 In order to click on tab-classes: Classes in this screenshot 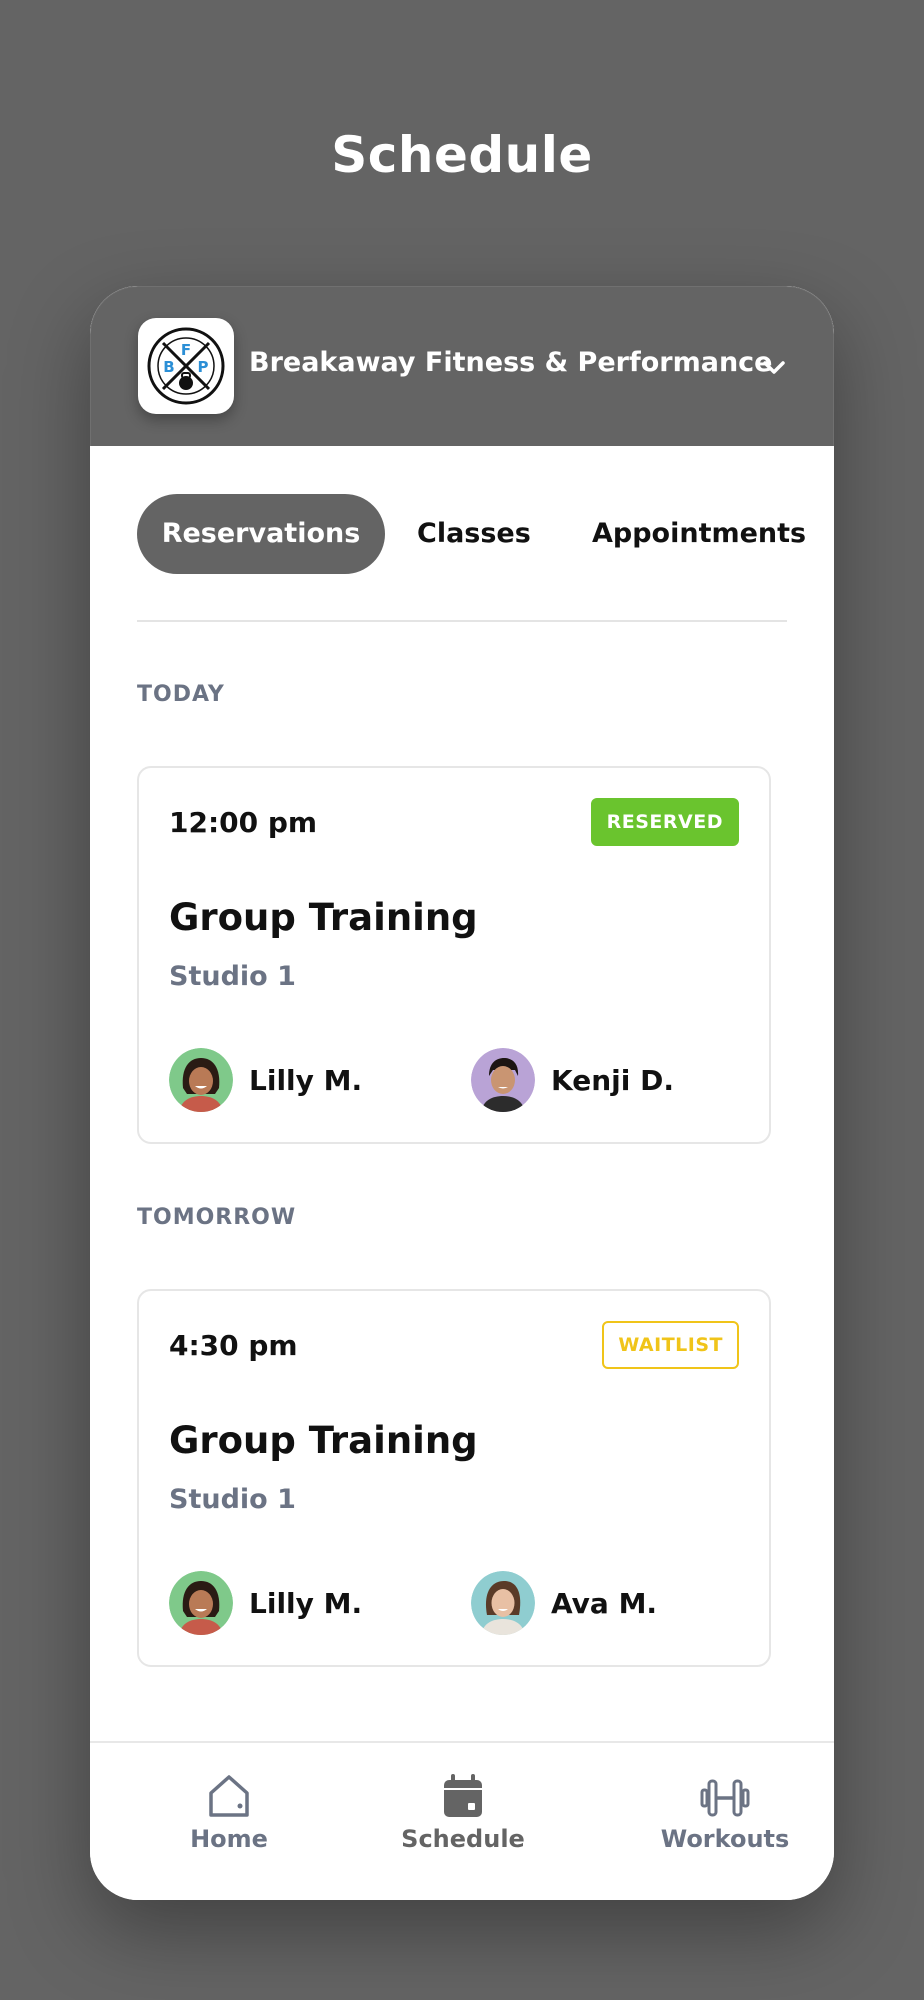, I will do `click(474, 534)`.